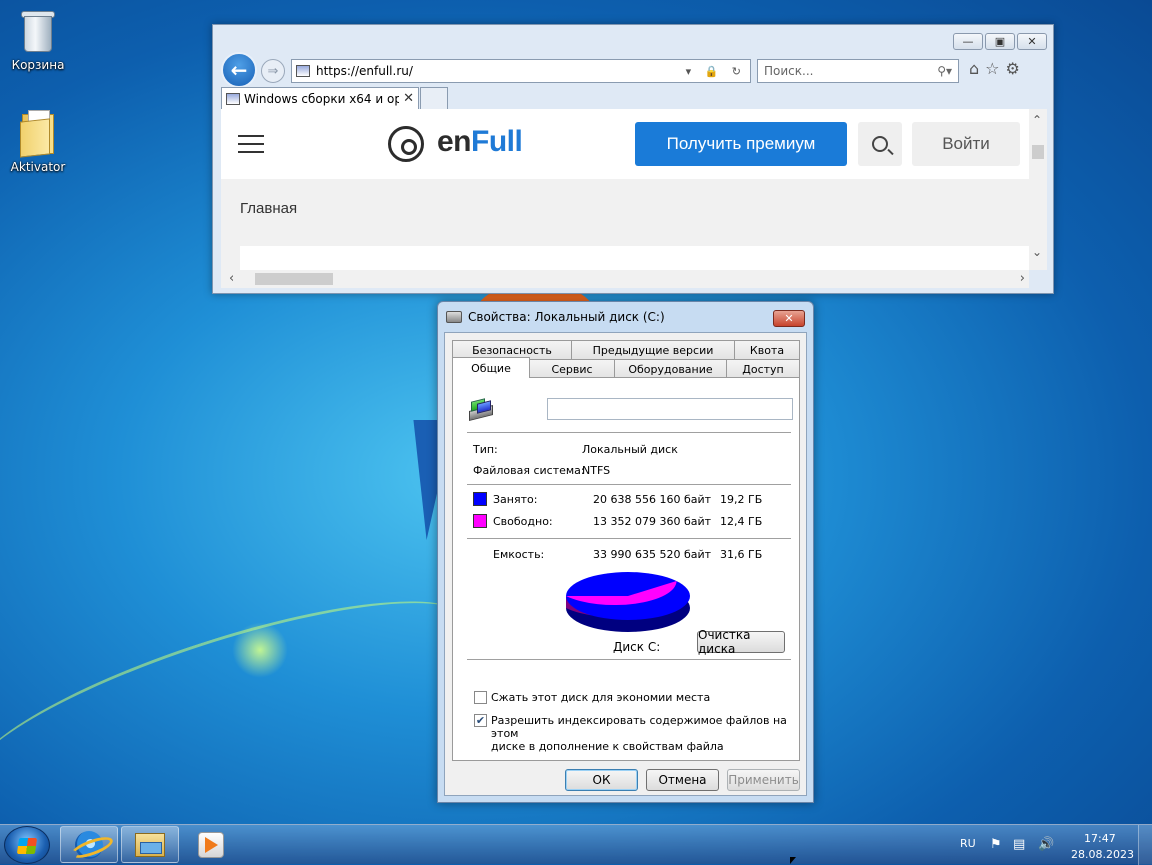  I want to click on disk-cleanup-button: Очистка диска, so click(741, 642).